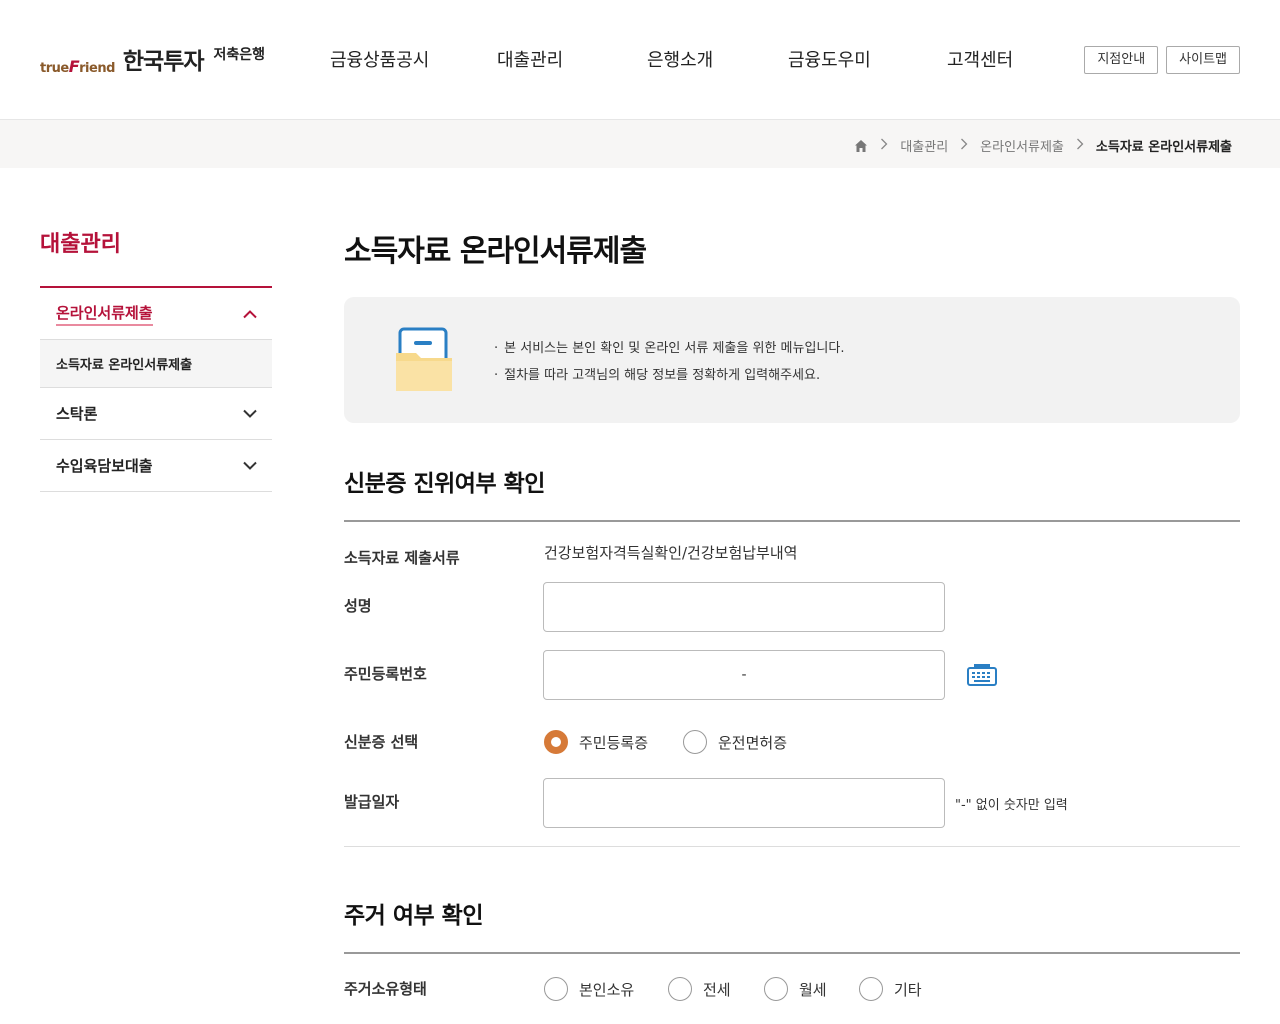  Describe the element at coordinates (379, 59) in the screenshot. I see `nav-products: 금융상품공시` at that location.